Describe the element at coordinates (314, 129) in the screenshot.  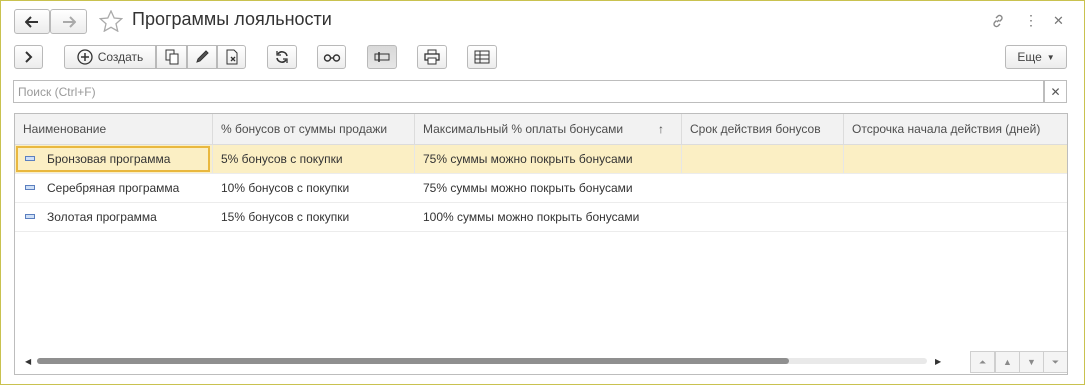
I see `column-header-bonus-percent: % бонусов от суммы продажи` at that location.